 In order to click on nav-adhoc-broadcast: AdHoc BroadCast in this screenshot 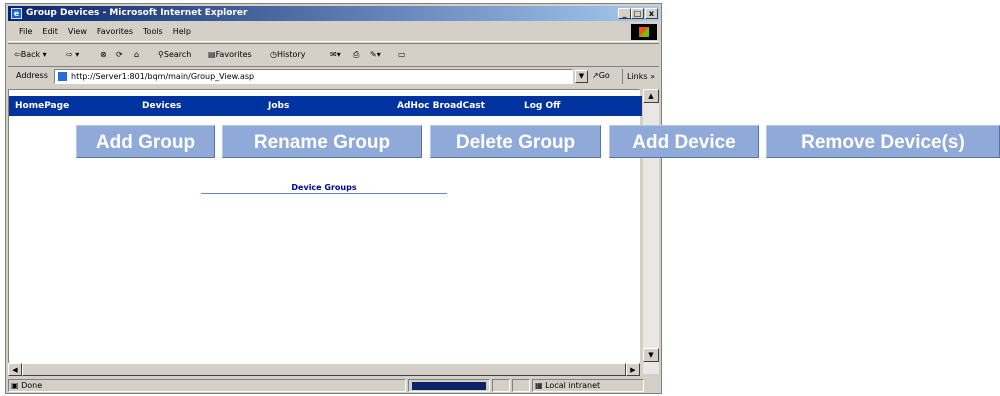, I will do `click(441, 106)`.